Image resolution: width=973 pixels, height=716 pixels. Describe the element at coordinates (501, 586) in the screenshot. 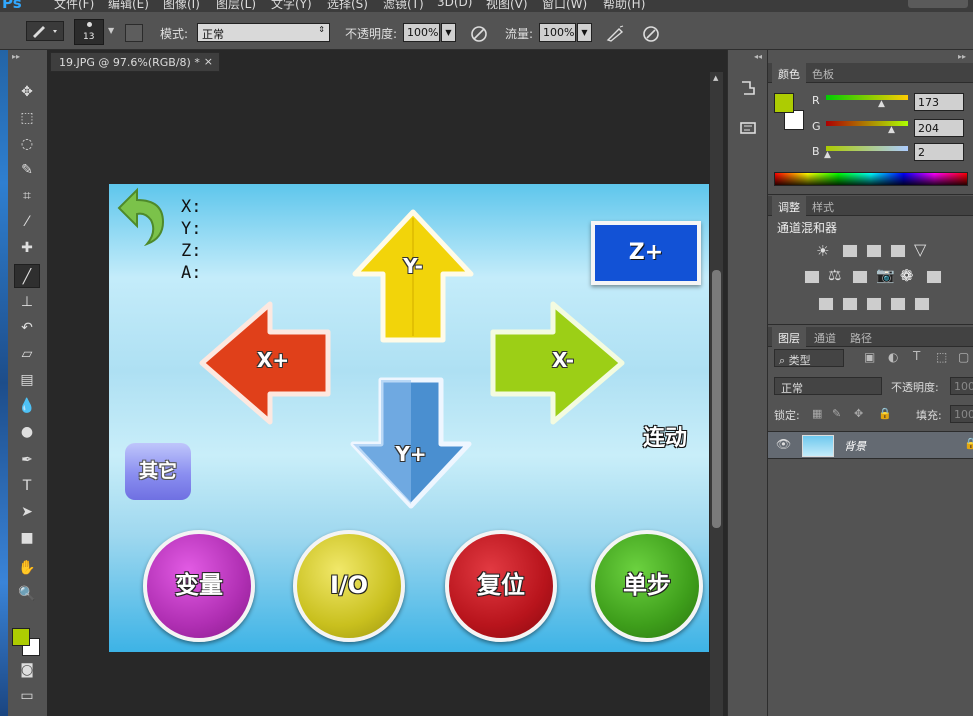

I see `reset-button: 复位` at that location.